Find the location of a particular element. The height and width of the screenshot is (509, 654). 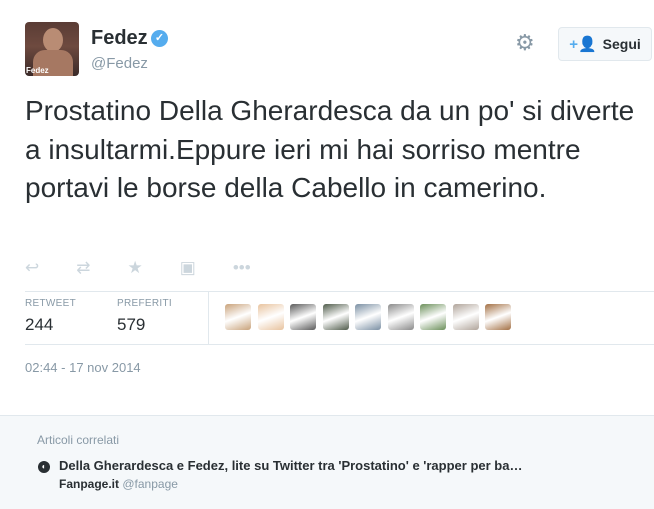

related-title: Articoli correlati is located at coordinates (78, 440).